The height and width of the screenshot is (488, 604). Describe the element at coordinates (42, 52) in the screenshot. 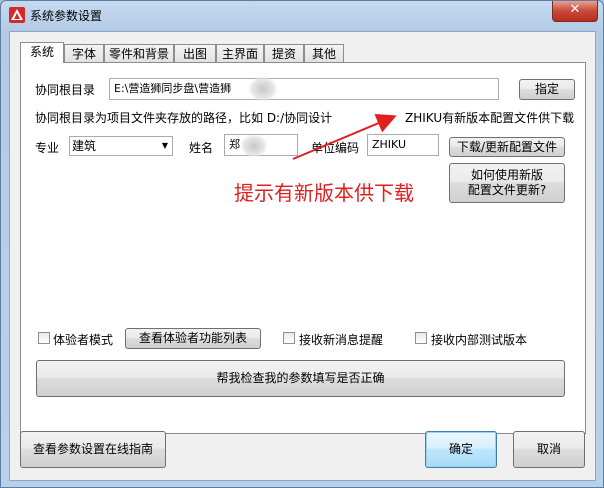

I see `tab-system: 系统` at that location.